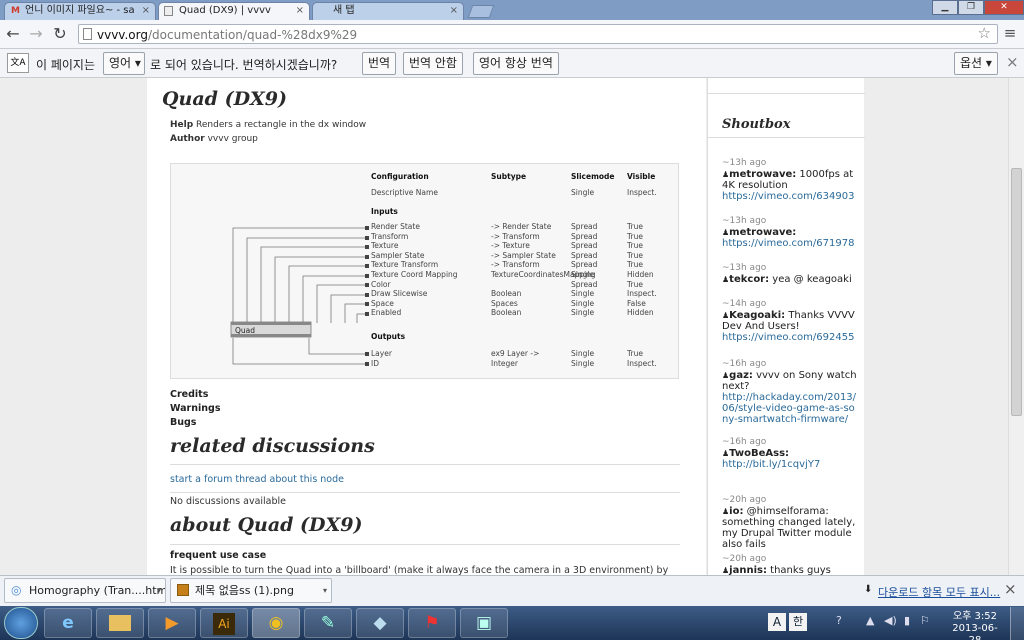  I want to click on media-player-icon: ▶, so click(172, 623).